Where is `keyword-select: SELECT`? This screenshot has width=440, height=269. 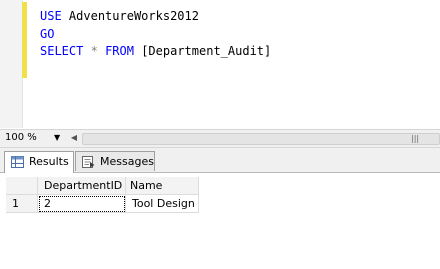 keyword-select: SELECT is located at coordinates (62, 51).